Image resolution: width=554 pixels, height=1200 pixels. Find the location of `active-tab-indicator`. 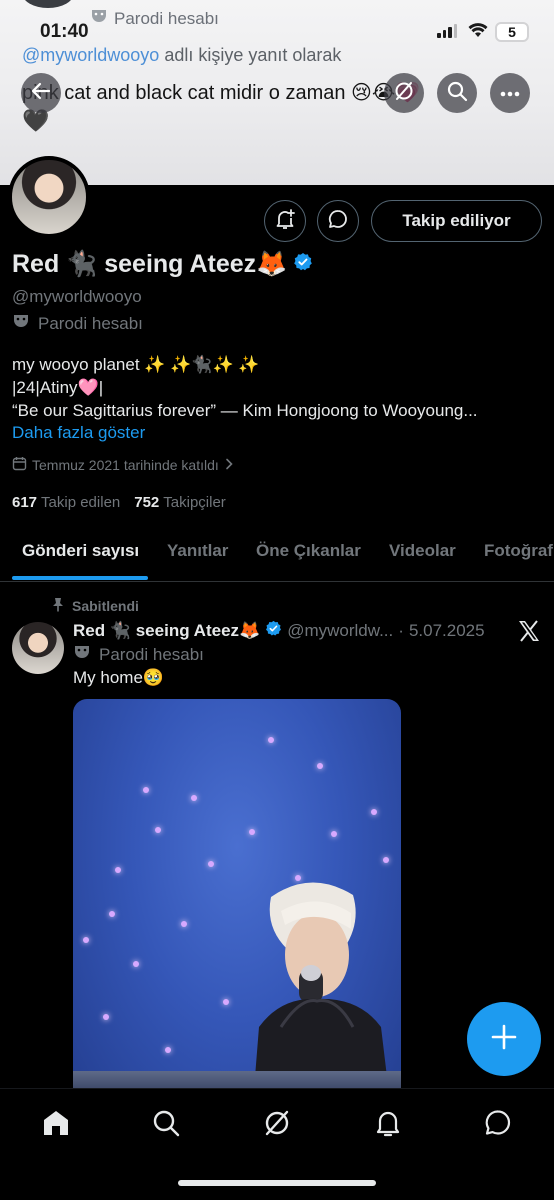

active-tab-indicator is located at coordinates (80, 578).